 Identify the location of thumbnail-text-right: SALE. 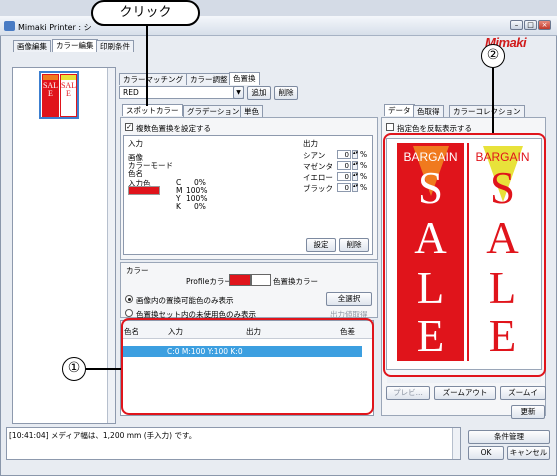
(68, 89).